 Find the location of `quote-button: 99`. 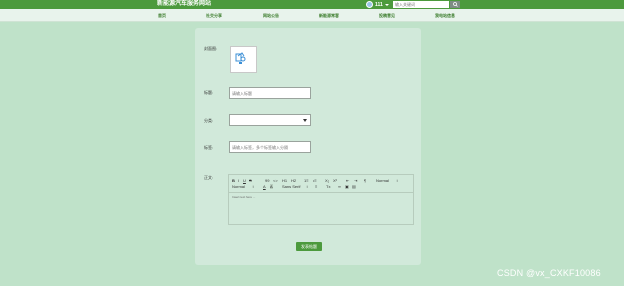

quote-button: 99 is located at coordinates (267, 180).